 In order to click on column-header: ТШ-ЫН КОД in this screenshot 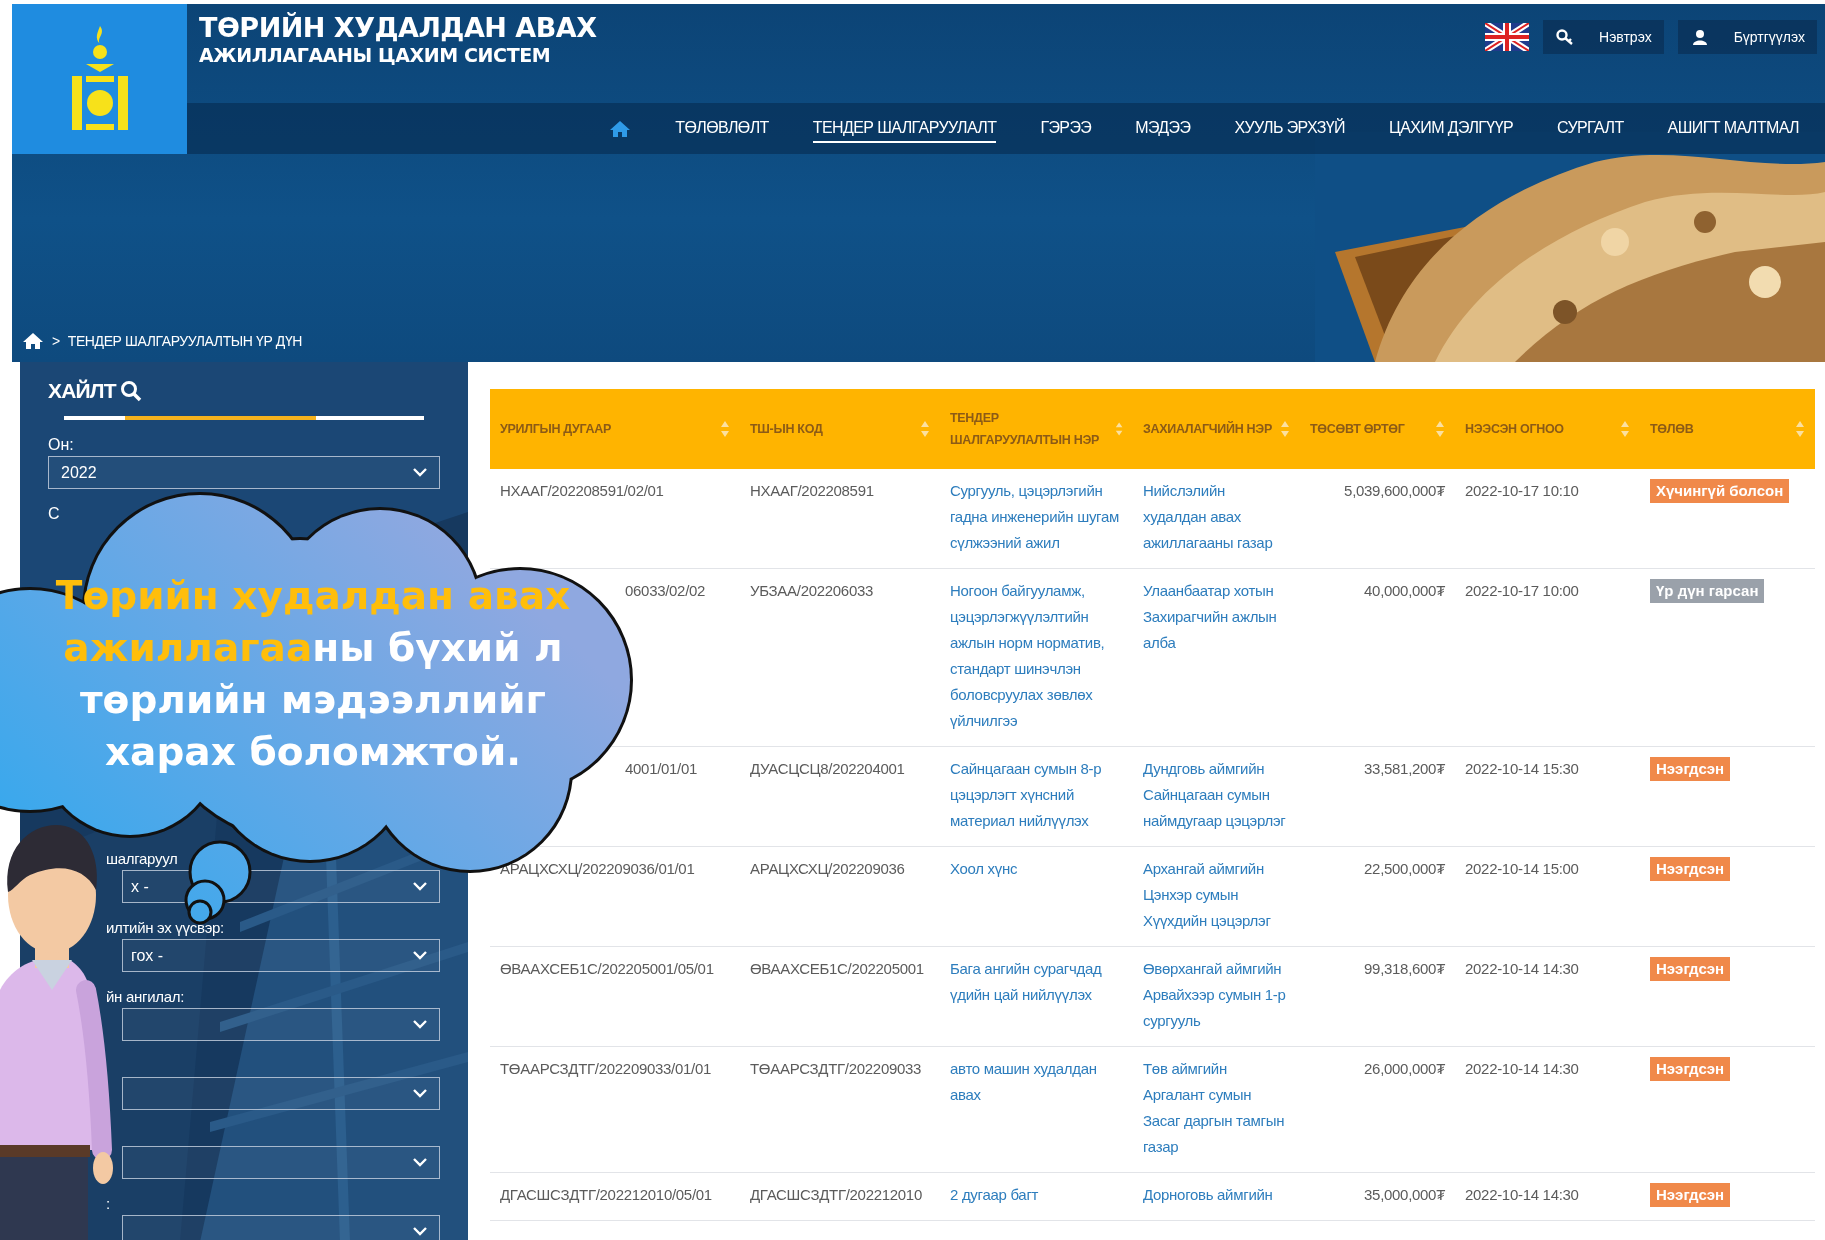, I will do `click(840, 429)`.